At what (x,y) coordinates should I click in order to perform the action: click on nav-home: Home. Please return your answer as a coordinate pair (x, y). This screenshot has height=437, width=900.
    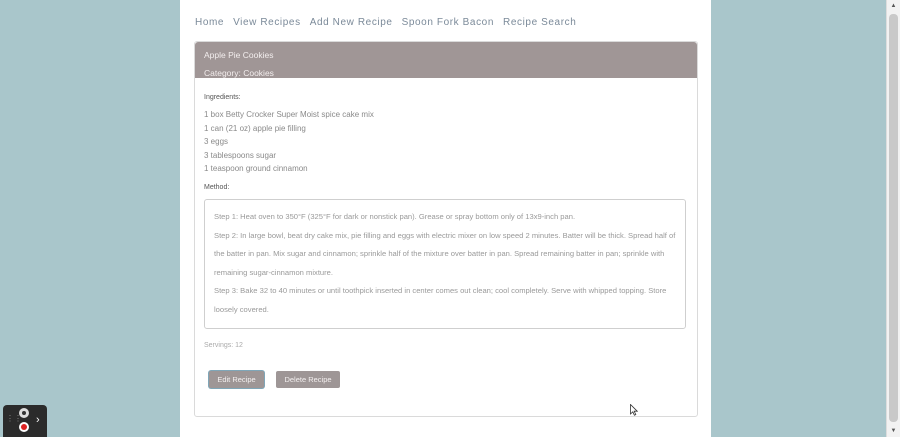
    Looking at the image, I should click on (209, 22).